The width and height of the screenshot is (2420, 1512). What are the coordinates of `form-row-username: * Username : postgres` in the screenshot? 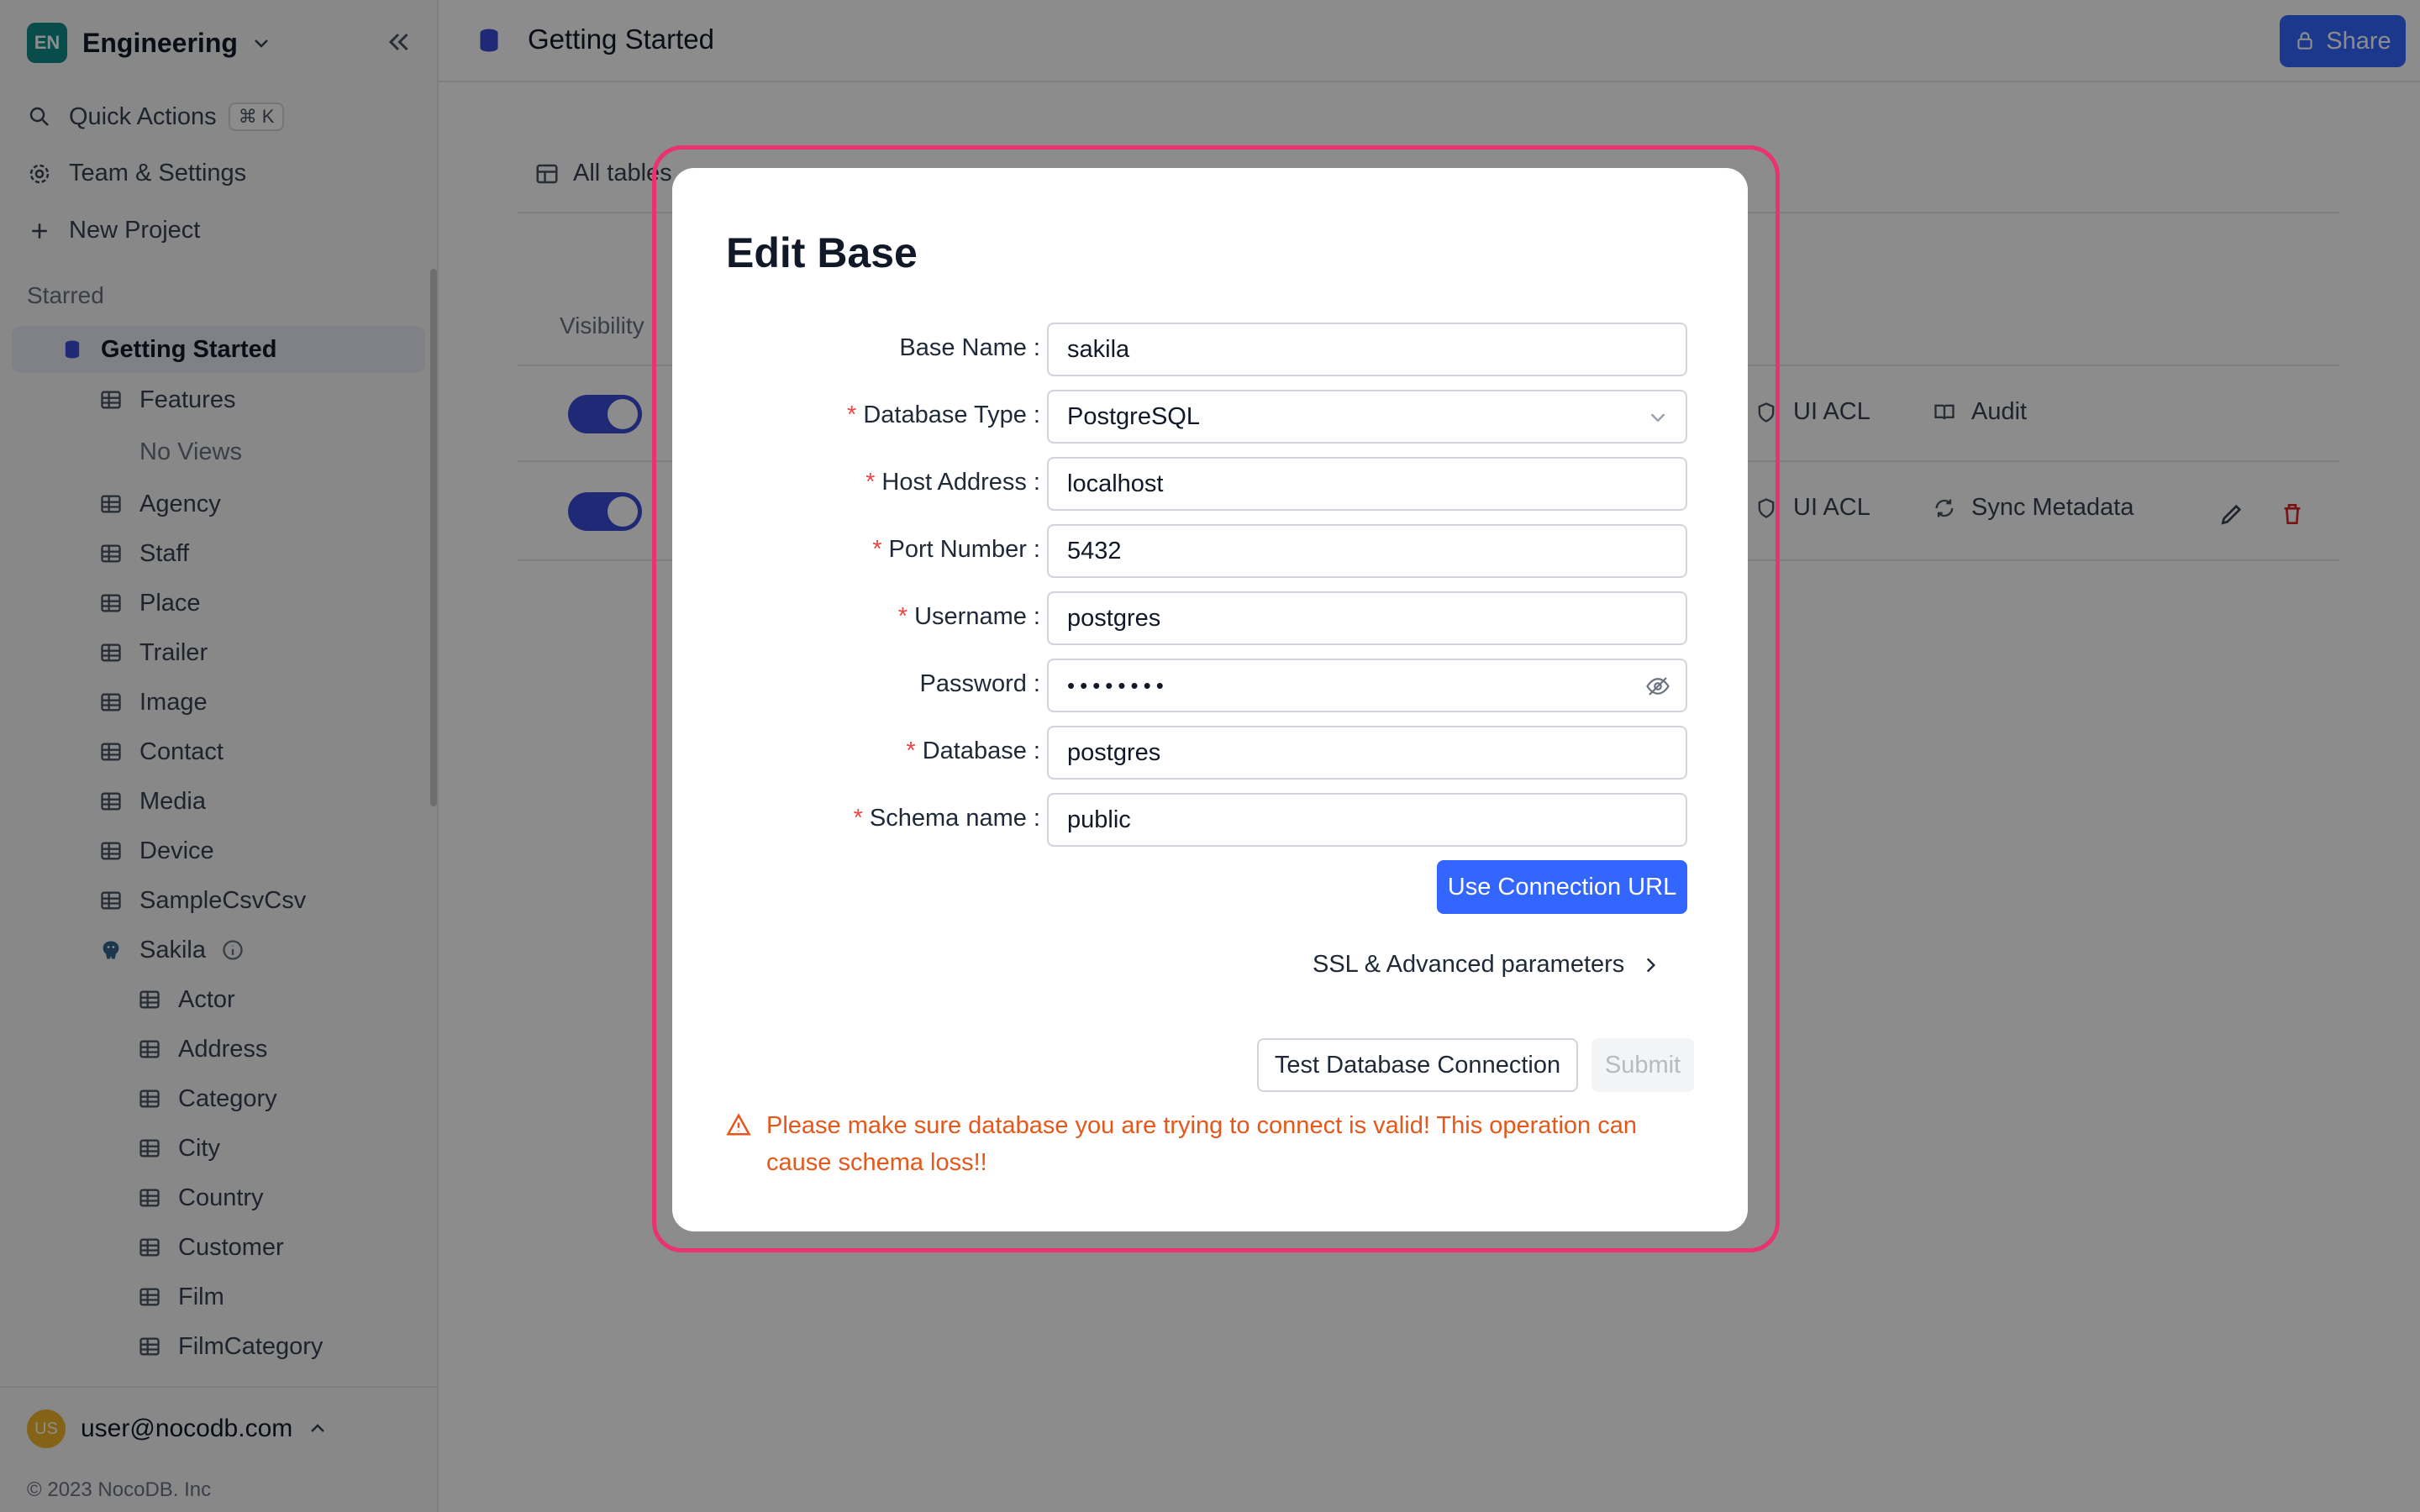 It's located at (1210, 618).